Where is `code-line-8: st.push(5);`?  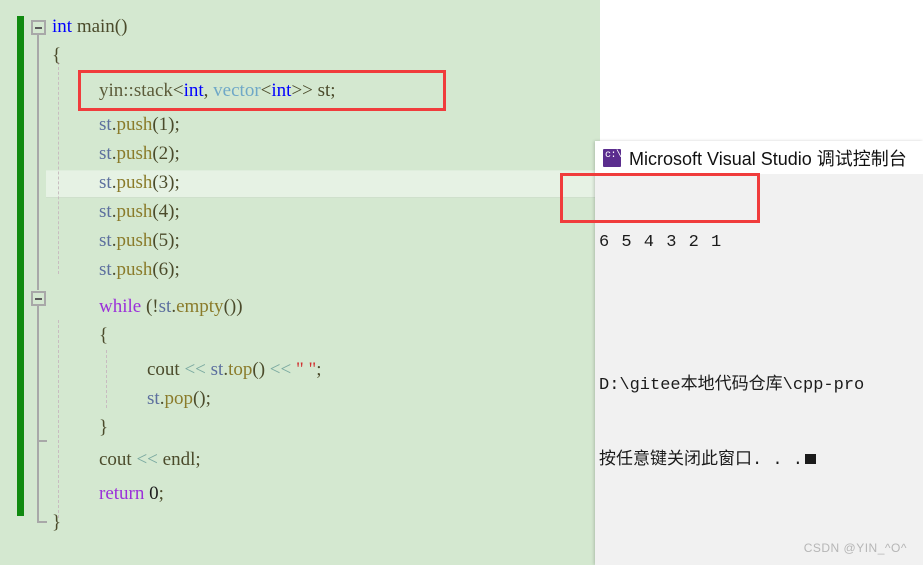 code-line-8: st.push(5); is located at coordinates (139, 240).